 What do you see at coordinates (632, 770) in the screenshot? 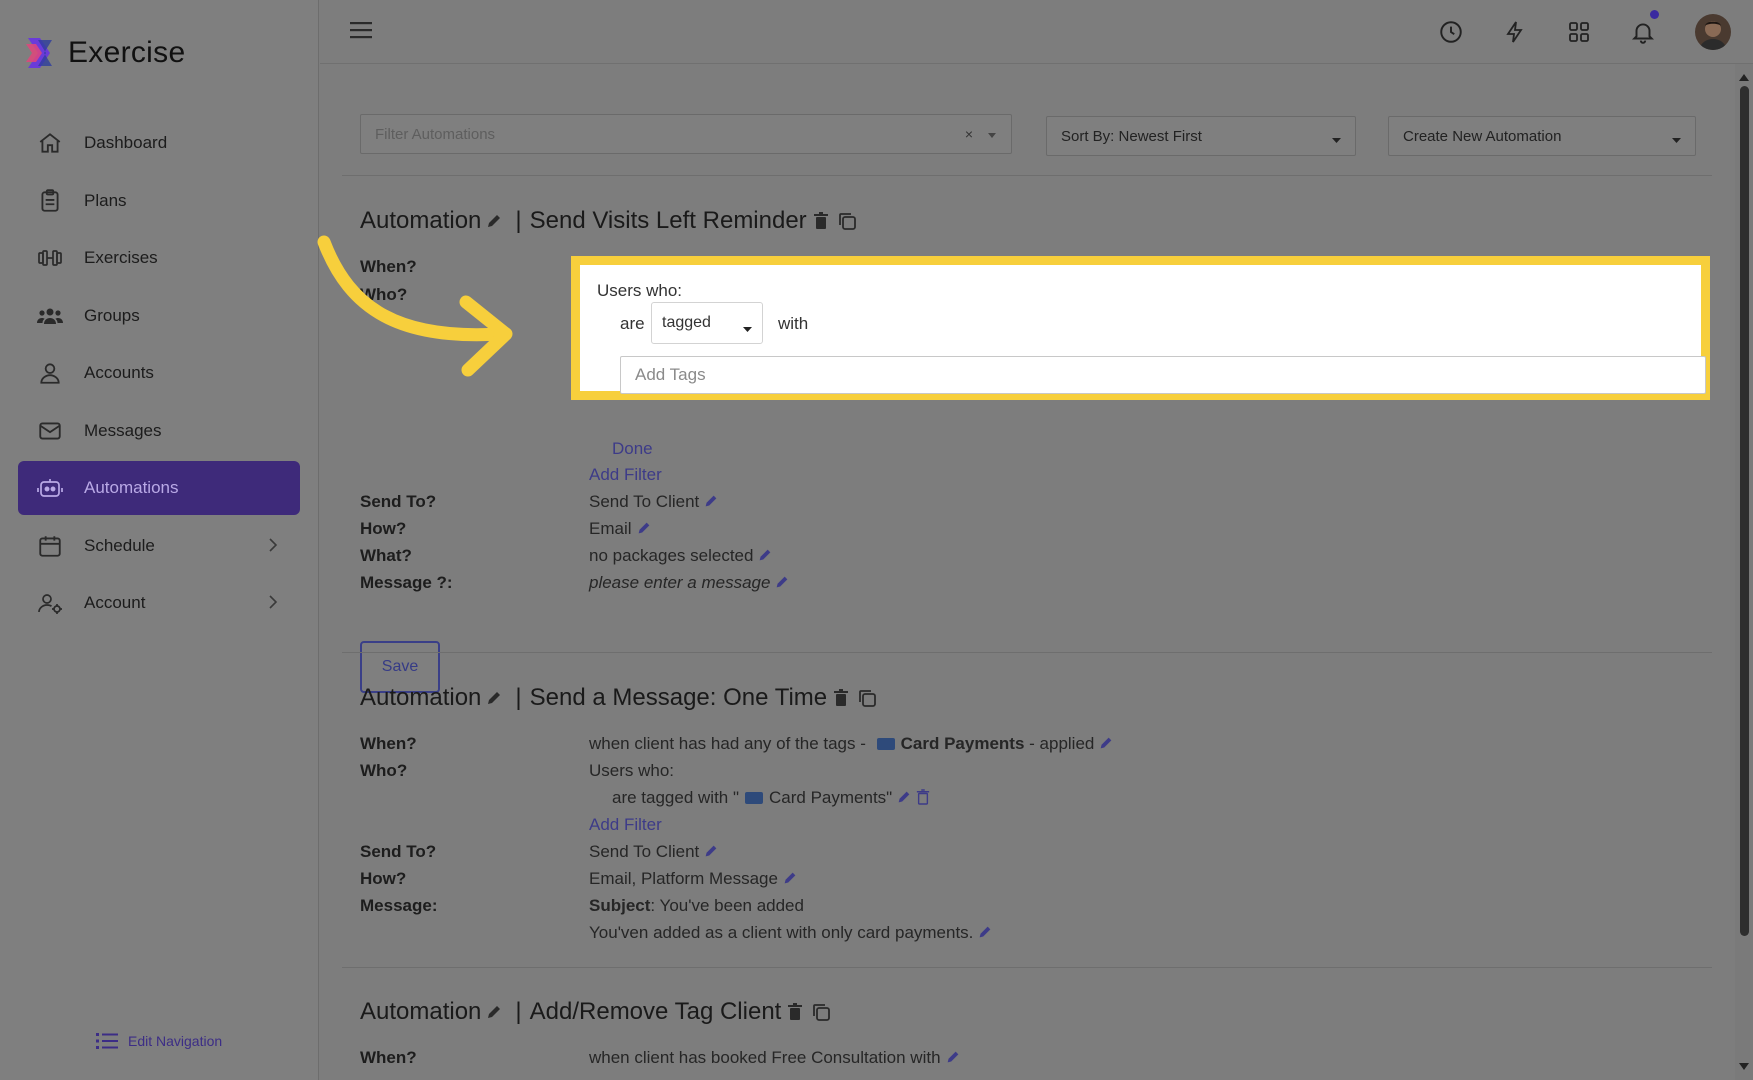
I see `who-value: Users who:` at bounding box center [632, 770].